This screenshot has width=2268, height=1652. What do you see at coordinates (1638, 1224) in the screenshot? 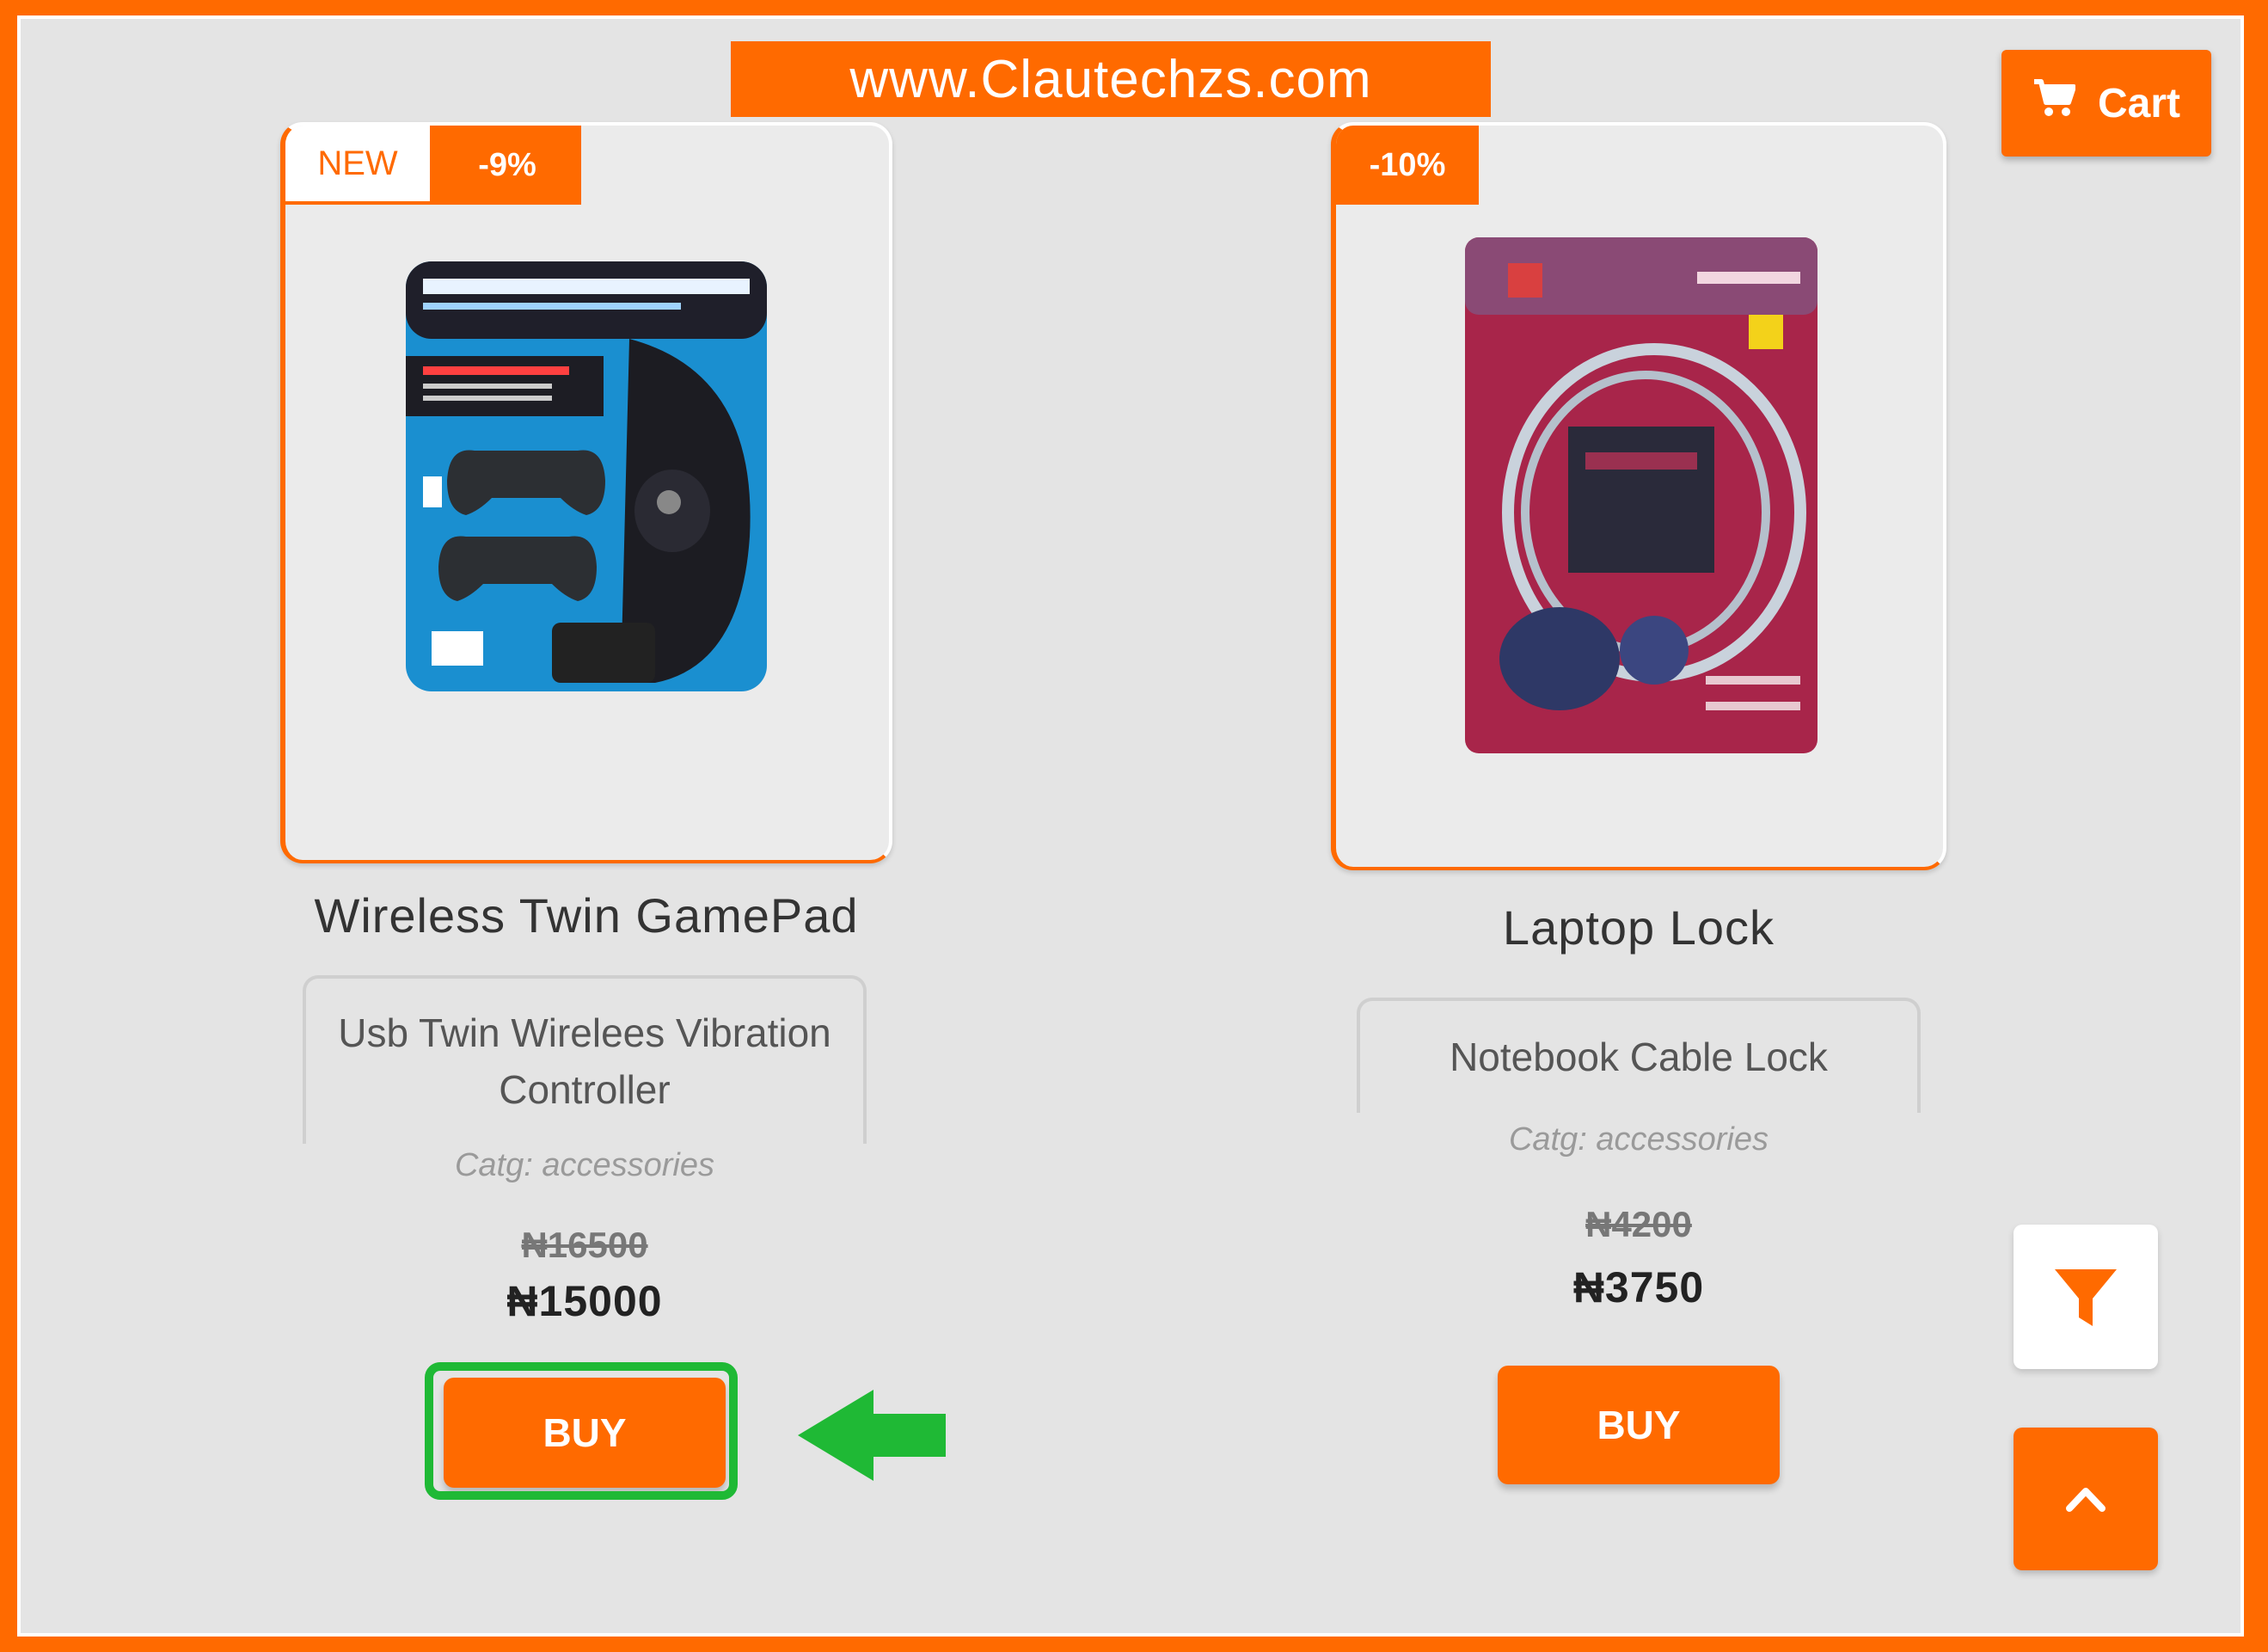
I see `original-price: ₦4200` at bounding box center [1638, 1224].